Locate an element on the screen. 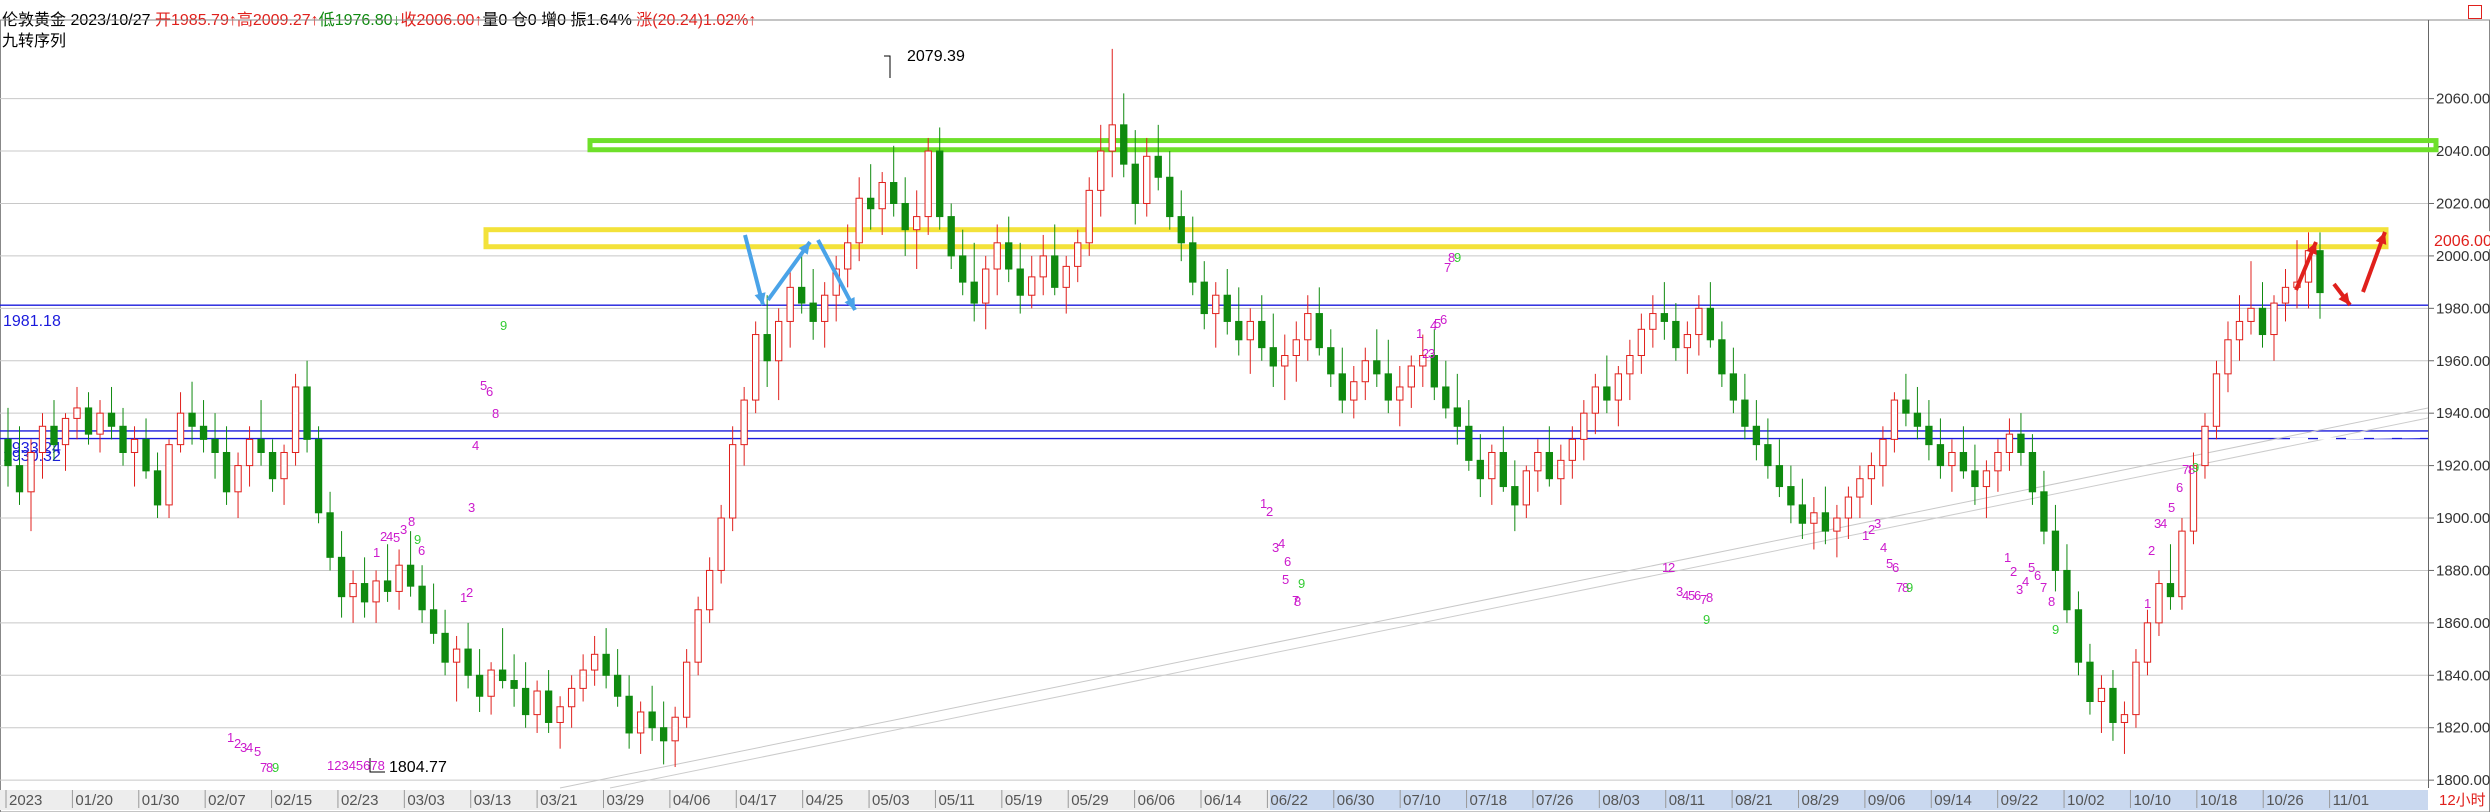 The image size is (2490, 812). yellow-resistance-zone is located at coordinates (1436, 238).